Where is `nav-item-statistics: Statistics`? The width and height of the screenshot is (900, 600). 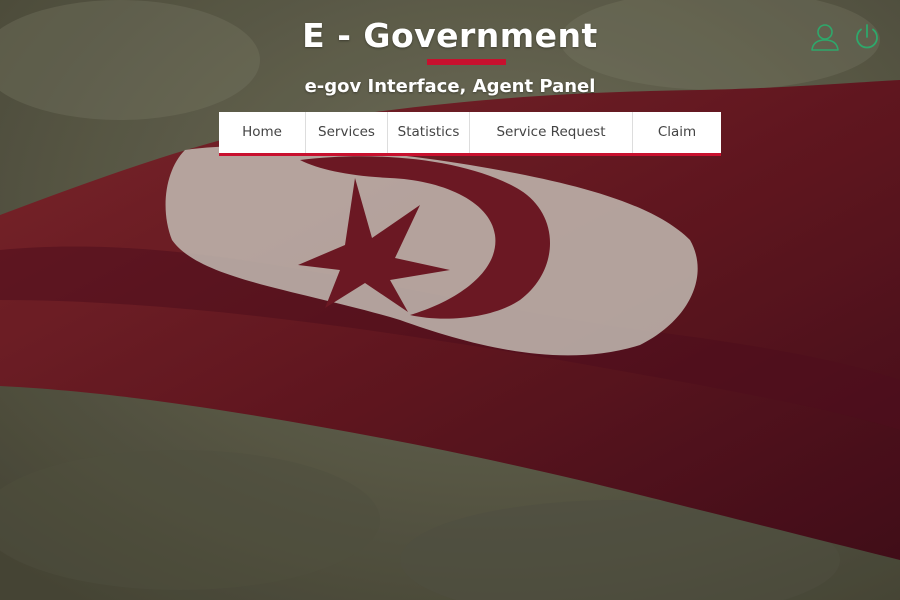 nav-item-statistics: Statistics is located at coordinates (429, 132).